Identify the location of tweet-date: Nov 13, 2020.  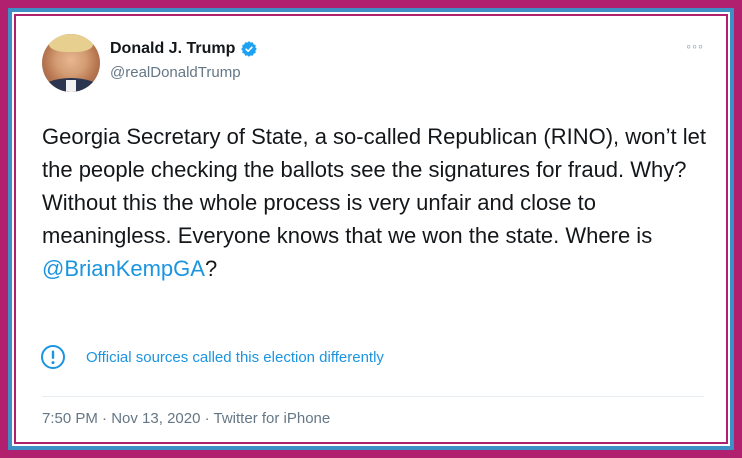
(155, 418).